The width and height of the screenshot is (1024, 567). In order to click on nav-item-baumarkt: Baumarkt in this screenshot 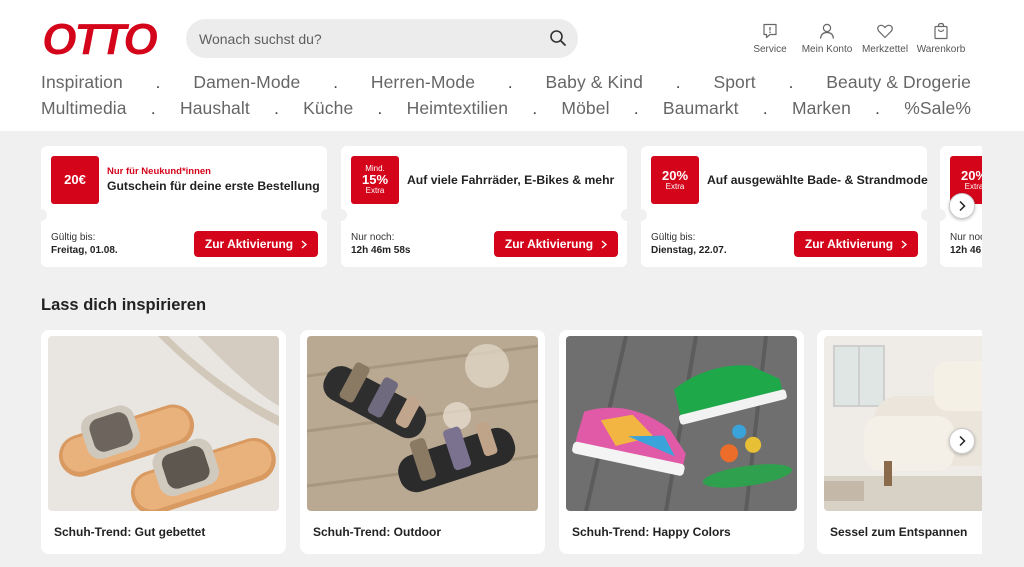, I will do `click(701, 108)`.